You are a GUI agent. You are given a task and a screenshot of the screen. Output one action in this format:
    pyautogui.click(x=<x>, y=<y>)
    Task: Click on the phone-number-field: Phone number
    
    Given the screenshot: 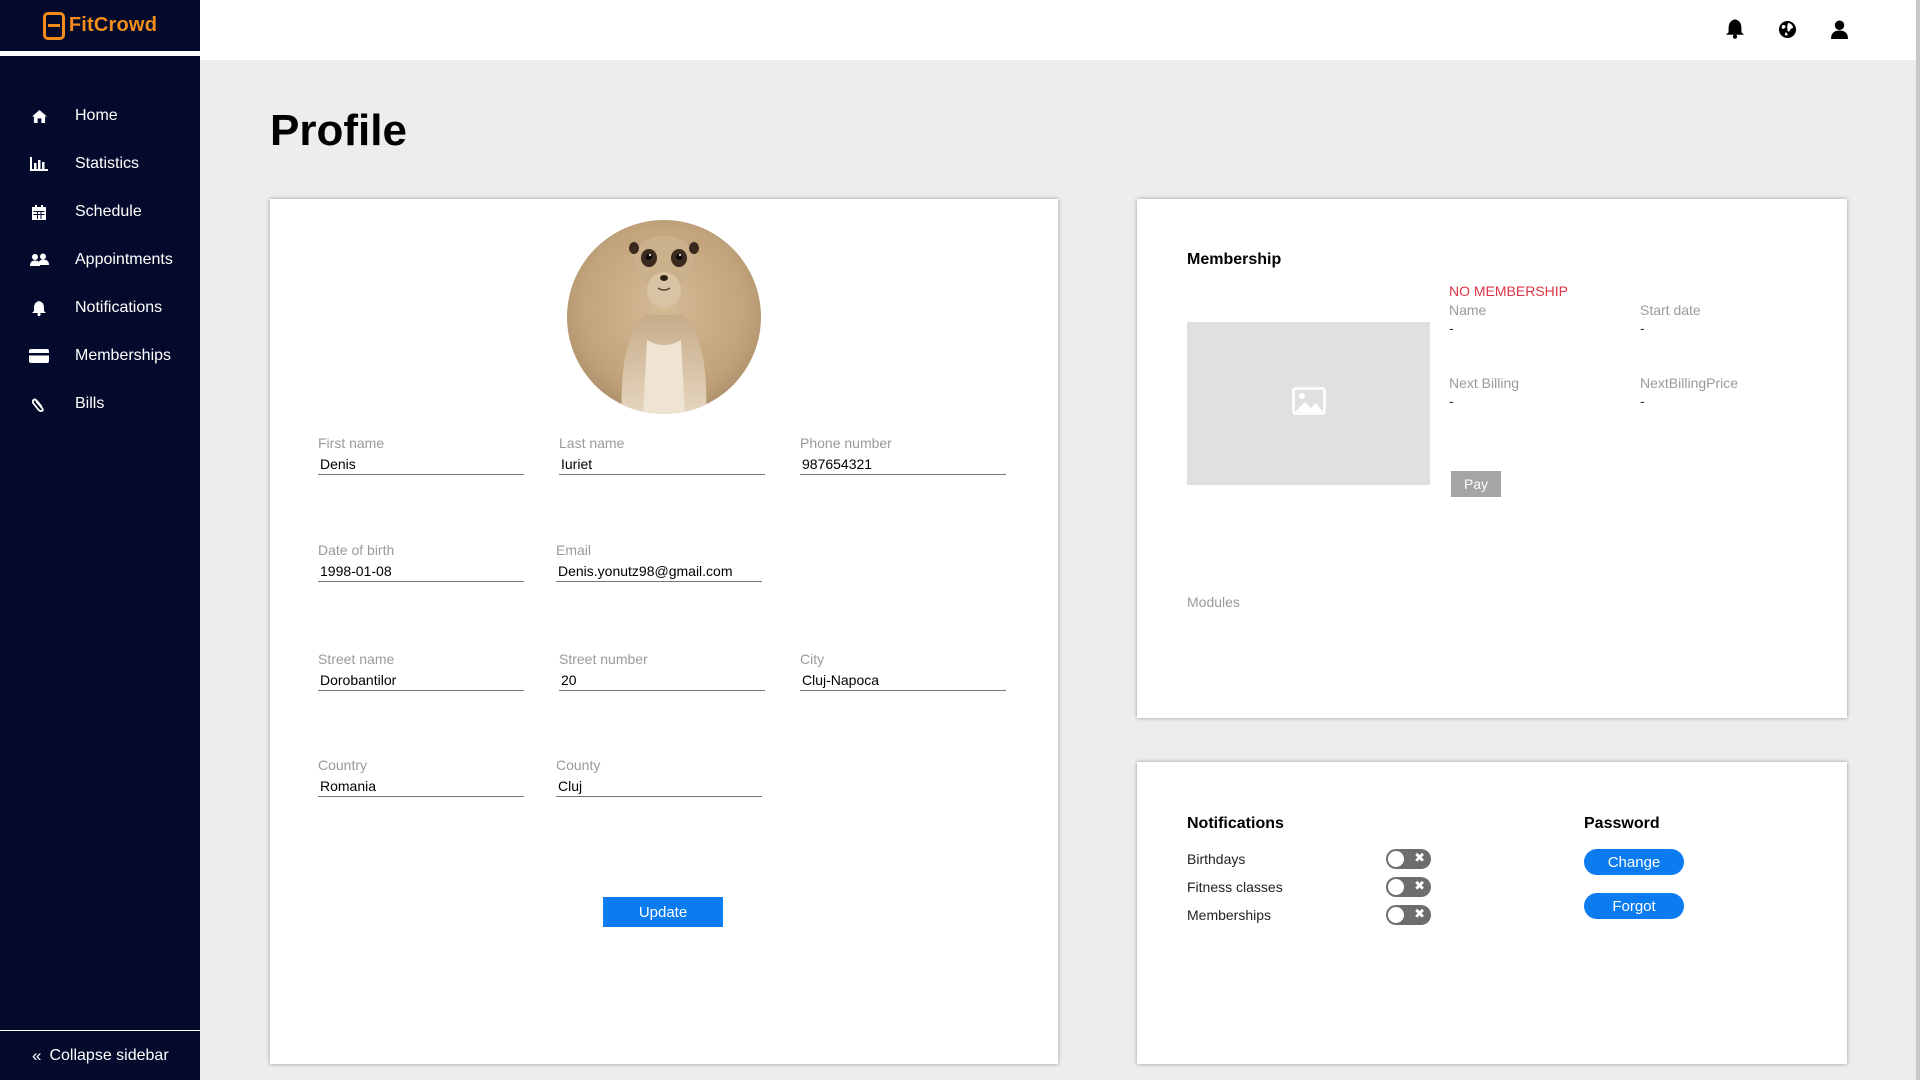 What is the action you would take?
    pyautogui.click(x=903, y=455)
    